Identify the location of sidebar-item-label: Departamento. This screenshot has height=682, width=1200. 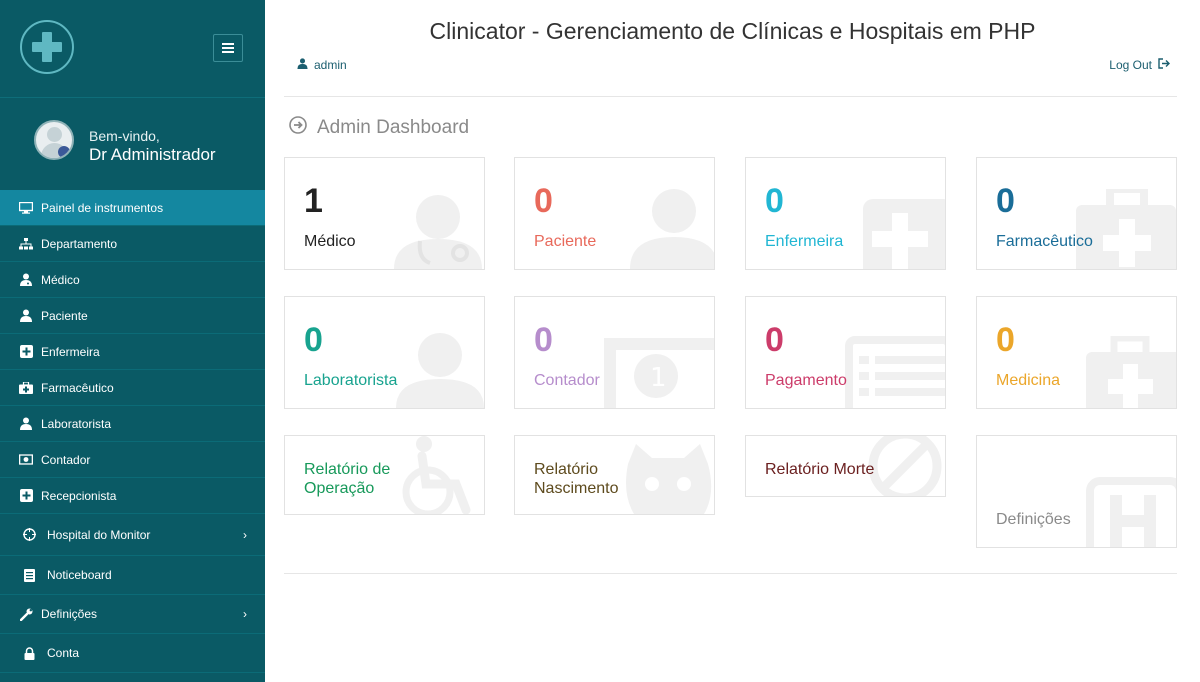
(79, 243).